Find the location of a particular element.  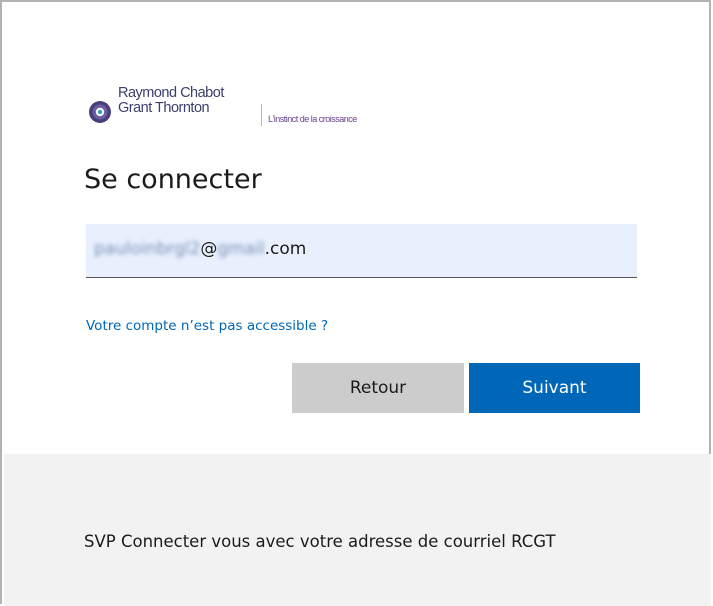

rcgt-logo-icon is located at coordinates (100, 112).